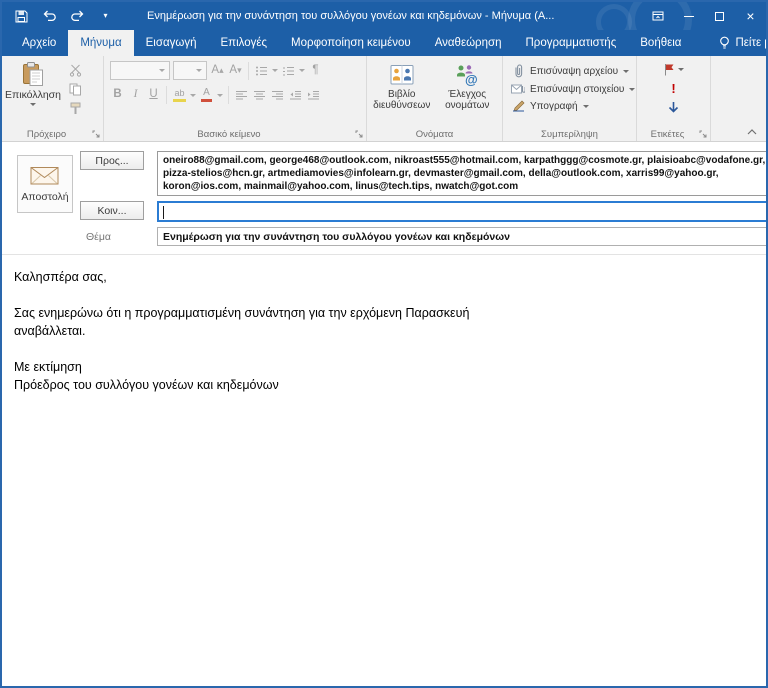  Describe the element at coordinates (241, 95) in the screenshot. I see `align-left-icon` at that location.